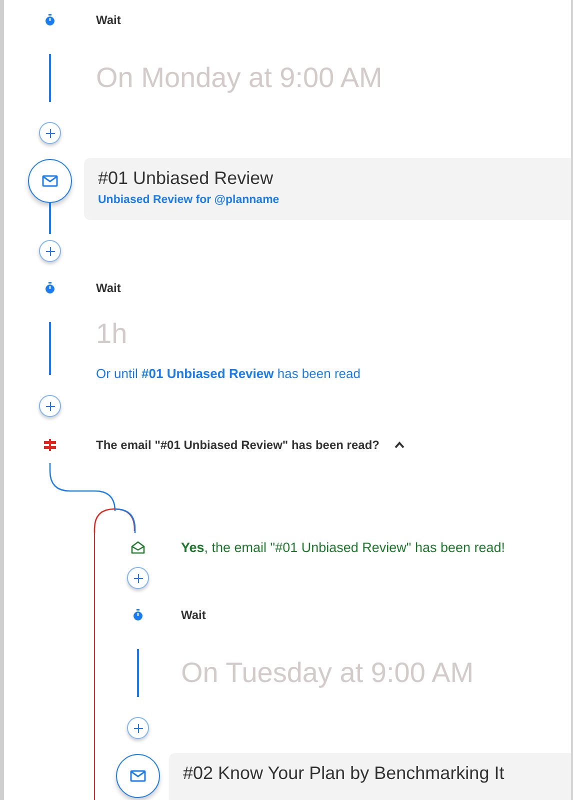  I want to click on signpost-icon, so click(50, 445).